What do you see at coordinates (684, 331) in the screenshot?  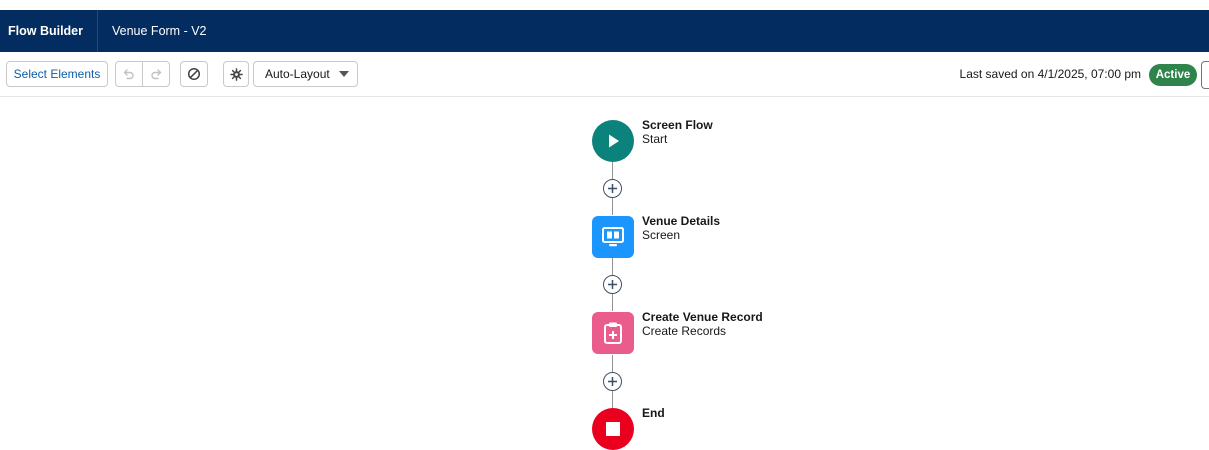 I see `node-subtitle: Create Records` at bounding box center [684, 331].